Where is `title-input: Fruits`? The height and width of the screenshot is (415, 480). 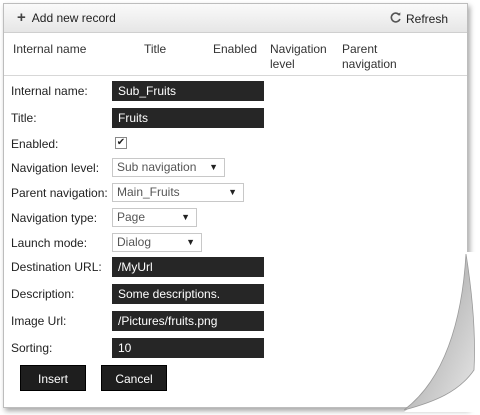
title-input: Fruits is located at coordinates (188, 118).